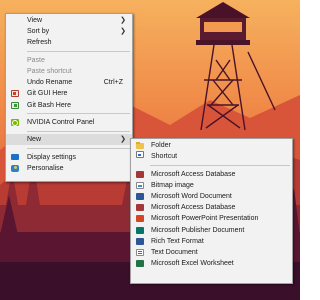 The height and width of the screenshot is (300, 320). What do you see at coordinates (49, 71) in the screenshot?
I see `menu-item-label: Paste shortcut` at bounding box center [49, 71].